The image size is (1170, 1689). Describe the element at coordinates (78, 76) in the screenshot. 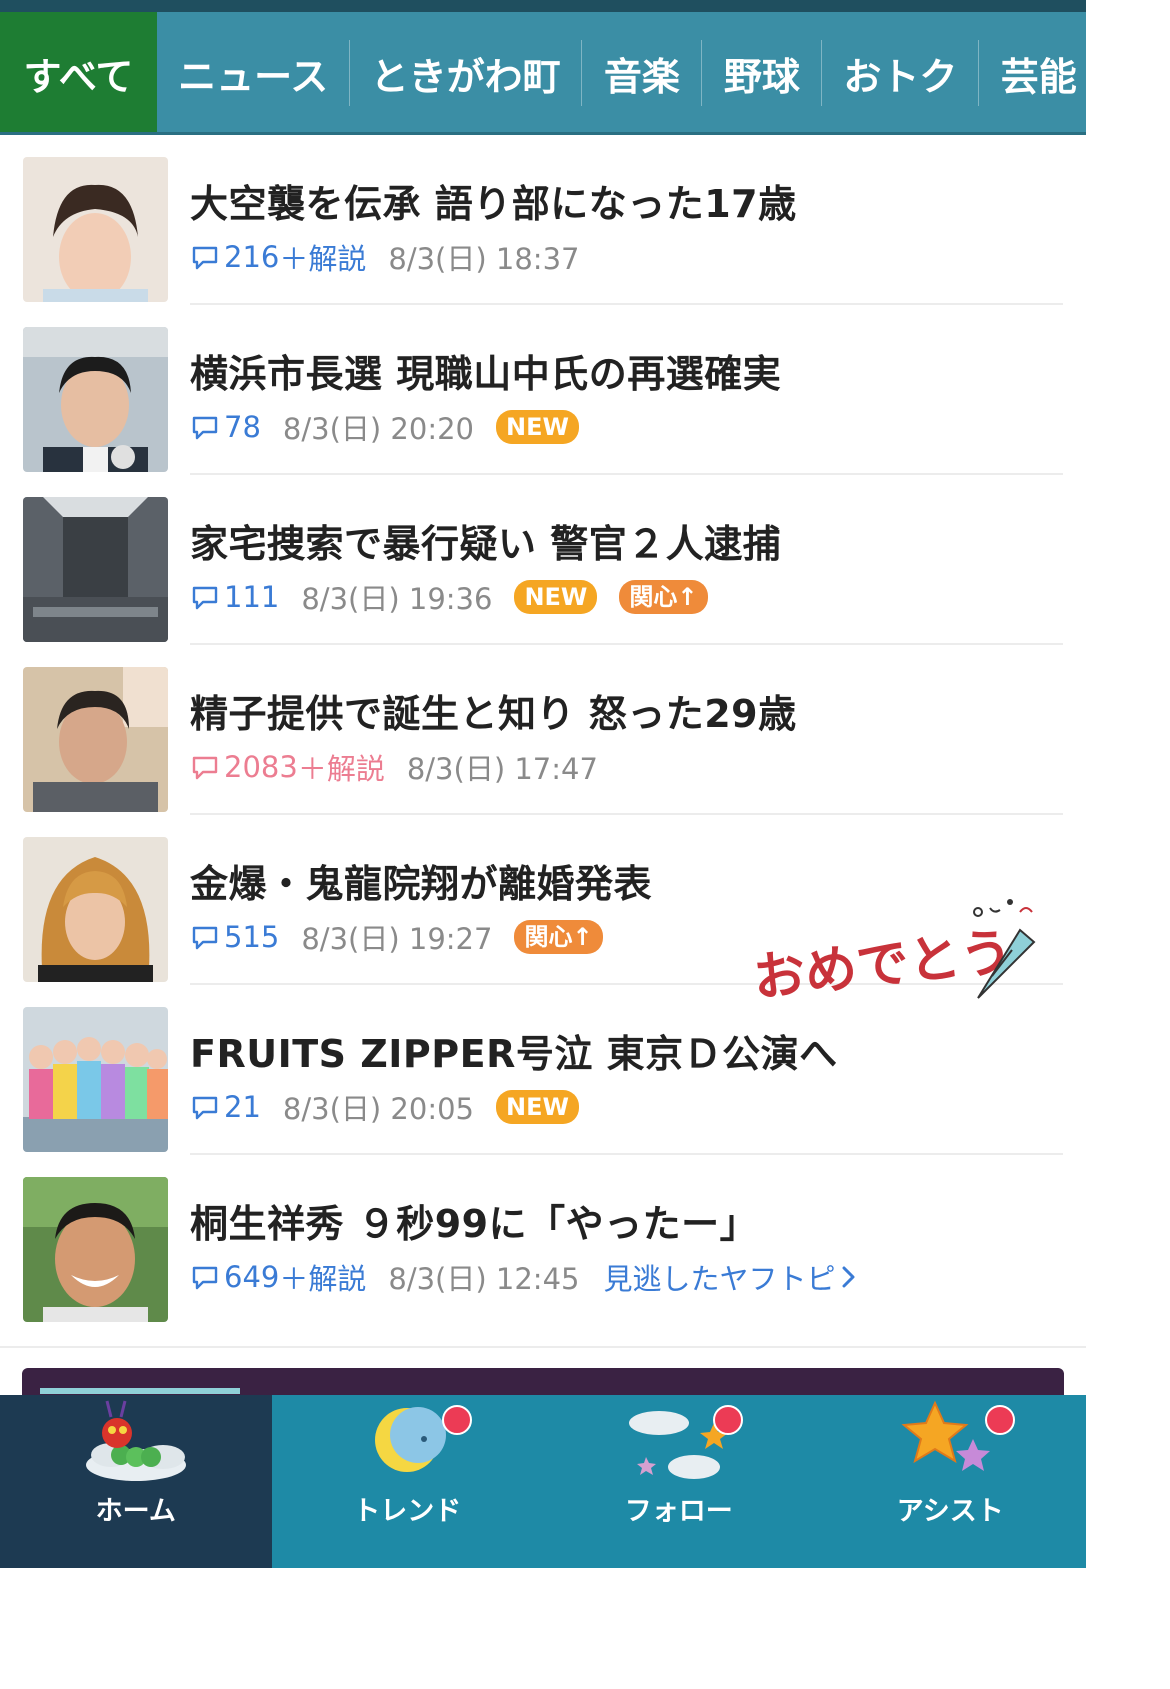

I see `tab-label: すべて` at that location.